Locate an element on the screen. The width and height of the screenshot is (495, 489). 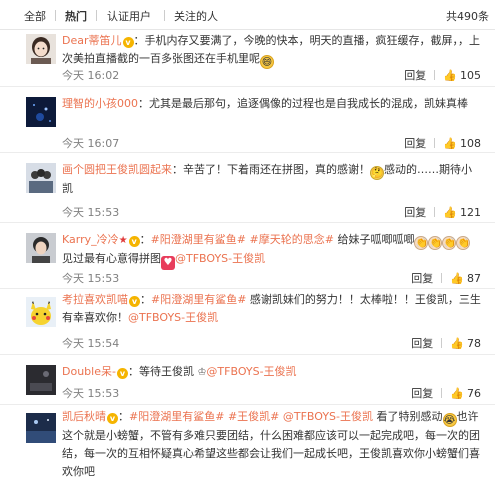
comment-time: 今天 16:02 is located at coordinates (91, 75).